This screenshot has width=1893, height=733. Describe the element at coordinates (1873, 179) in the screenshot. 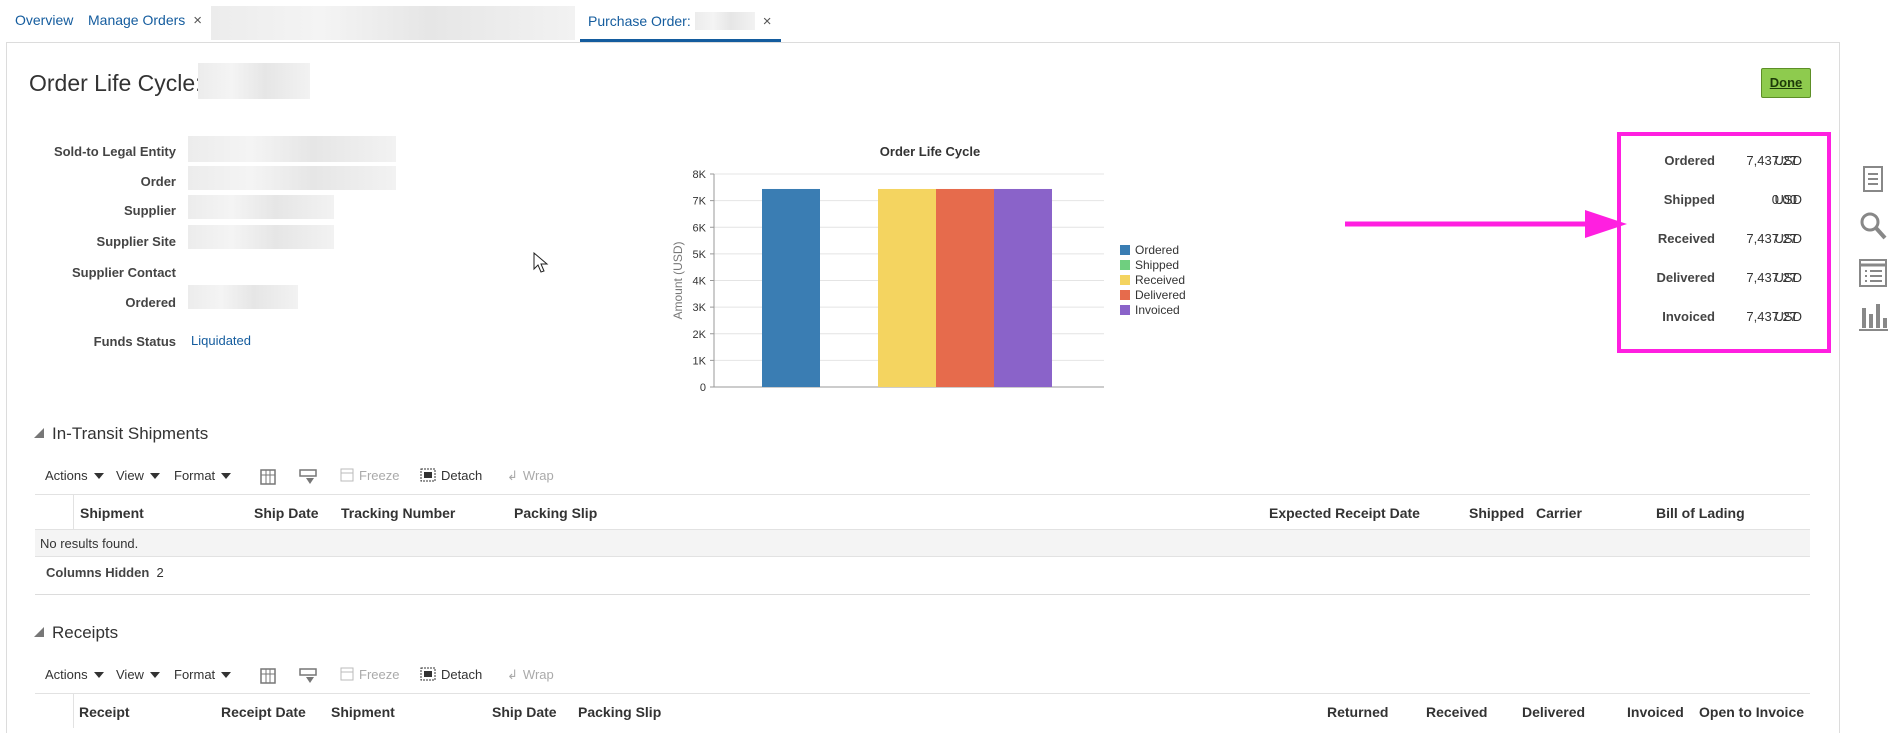

I see `document-icon` at that location.